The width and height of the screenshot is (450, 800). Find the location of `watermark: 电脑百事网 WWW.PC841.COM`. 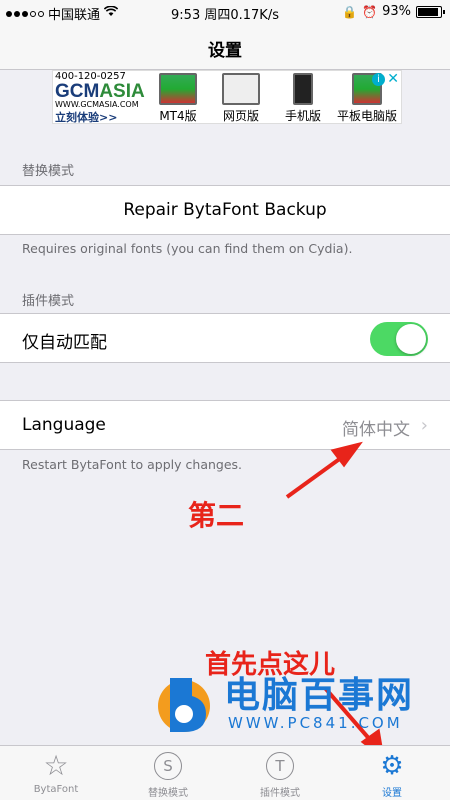

watermark: 电脑百事网 WWW.PC841.COM is located at coordinates (297, 707).